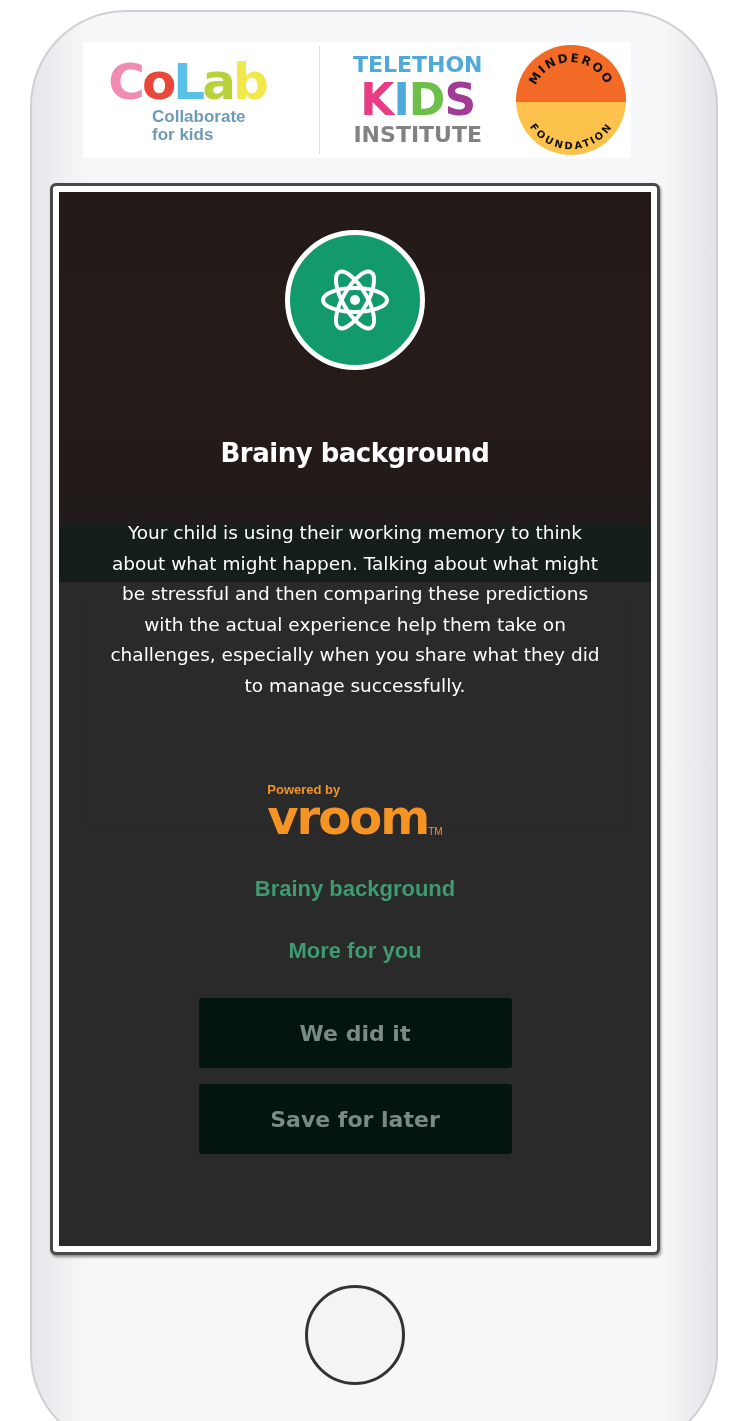 The height and width of the screenshot is (1421, 735). I want to click on modal-body: Your child is using their working memory to think about what might happen. Talking about what might be stressful and then comparing these predictions with the actual experience help them take on challenges, especially when you share what they did to manage successfully., so click(355, 609).